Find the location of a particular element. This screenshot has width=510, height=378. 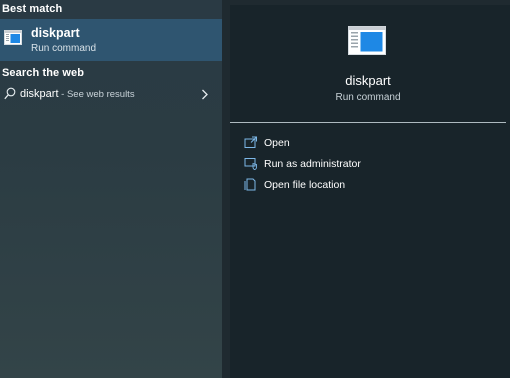

web-results-suffix: - See web results is located at coordinates (96, 94).